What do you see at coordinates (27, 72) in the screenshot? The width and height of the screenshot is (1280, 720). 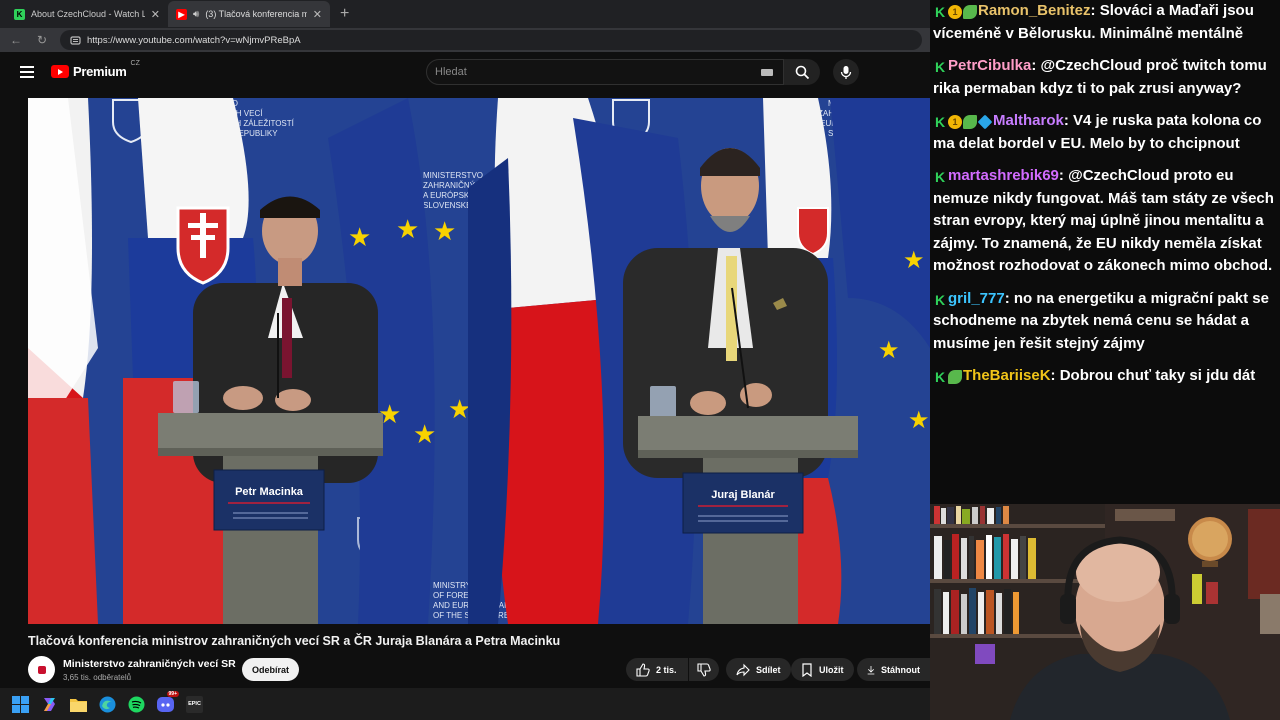 I see `menu-icon` at bounding box center [27, 72].